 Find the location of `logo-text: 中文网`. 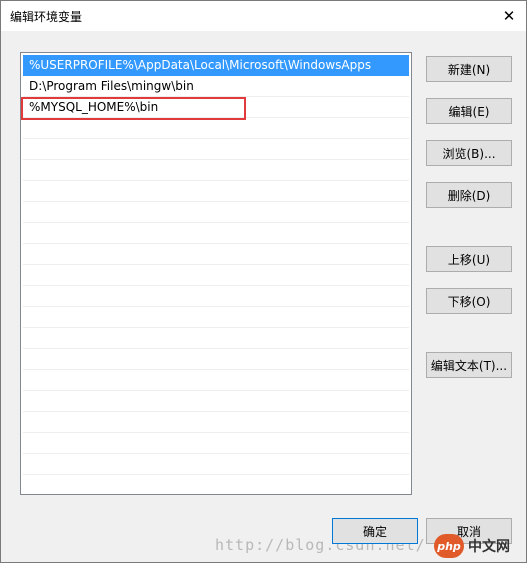

logo-text: 中文网 is located at coordinates (489, 547).